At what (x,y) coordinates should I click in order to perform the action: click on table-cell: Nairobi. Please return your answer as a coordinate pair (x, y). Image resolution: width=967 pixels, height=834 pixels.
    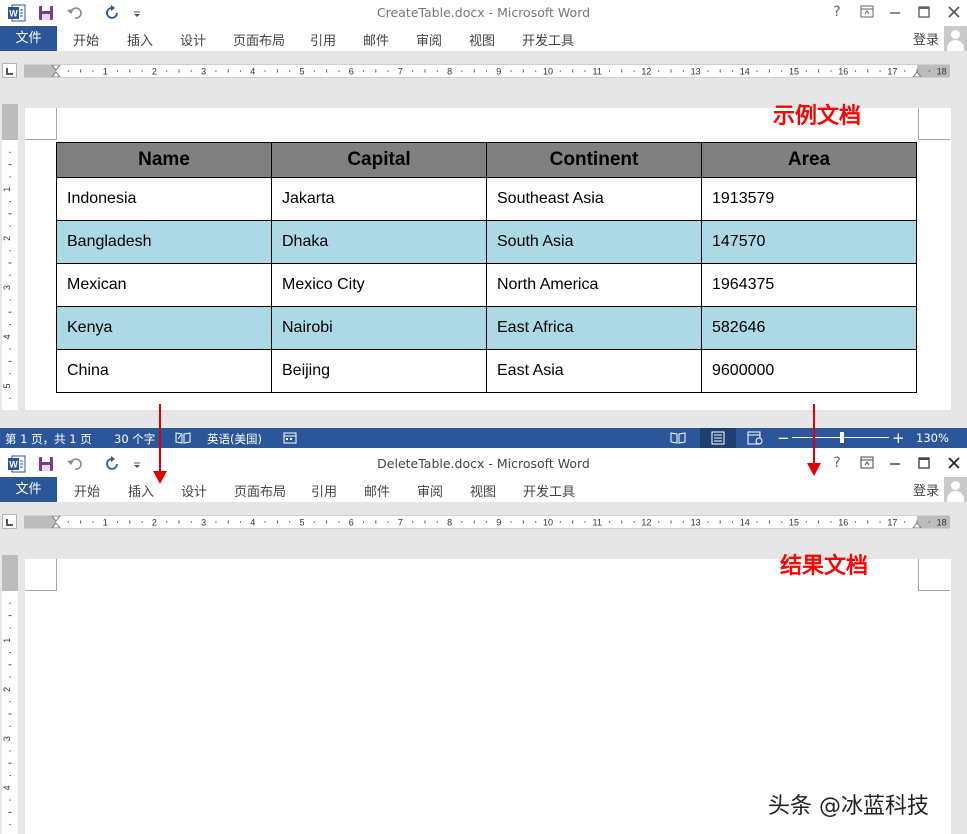
    Looking at the image, I should click on (379, 328).